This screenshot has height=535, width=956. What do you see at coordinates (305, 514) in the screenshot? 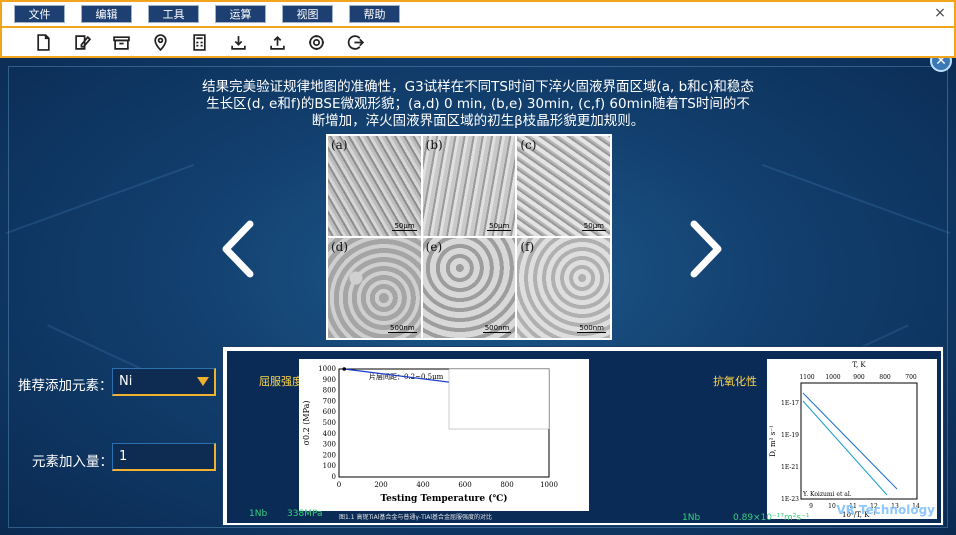
I see `left-footer-value: 338MPa` at bounding box center [305, 514].